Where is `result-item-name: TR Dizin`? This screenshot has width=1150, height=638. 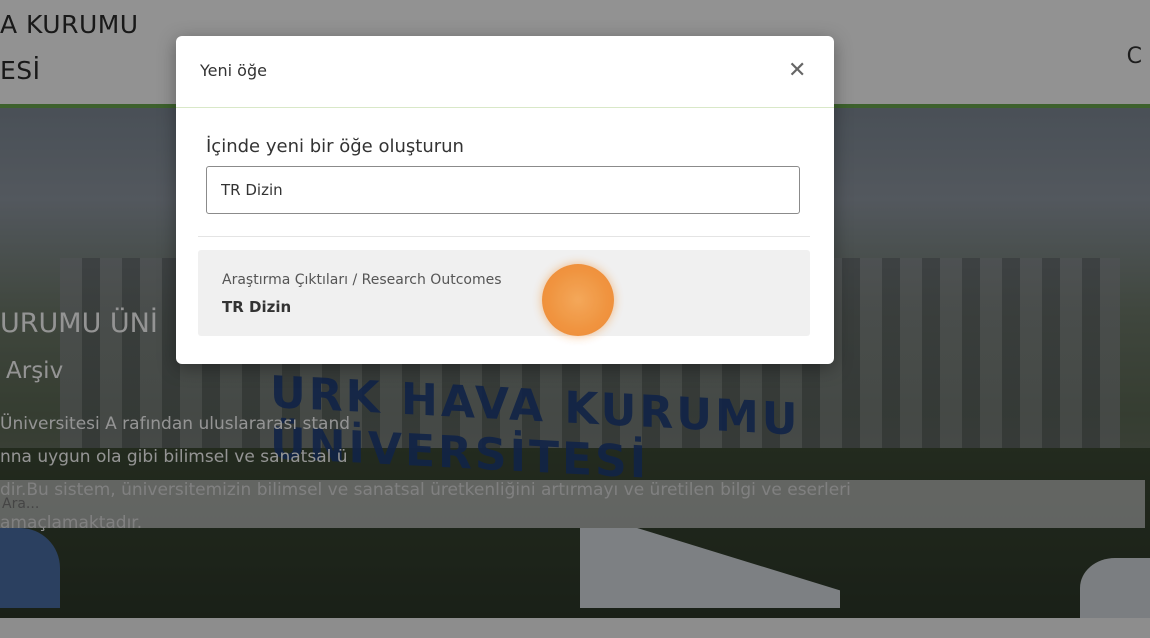
result-item-name: TR Dizin is located at coordinates (257, 307).